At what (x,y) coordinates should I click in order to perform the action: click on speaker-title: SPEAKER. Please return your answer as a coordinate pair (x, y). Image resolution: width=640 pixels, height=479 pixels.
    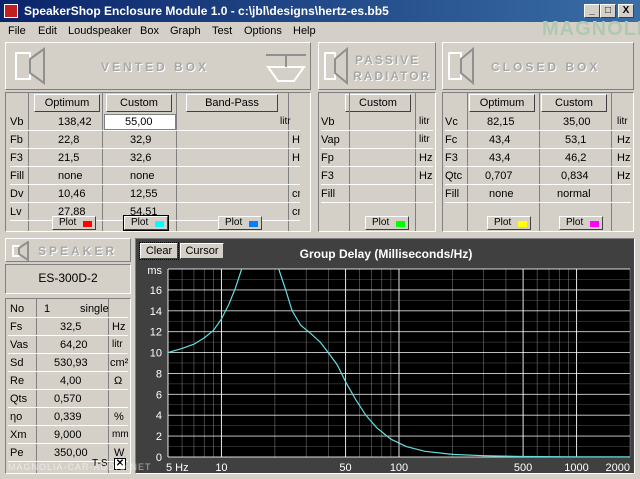
    Looking at the image, I should click on (78, 251).